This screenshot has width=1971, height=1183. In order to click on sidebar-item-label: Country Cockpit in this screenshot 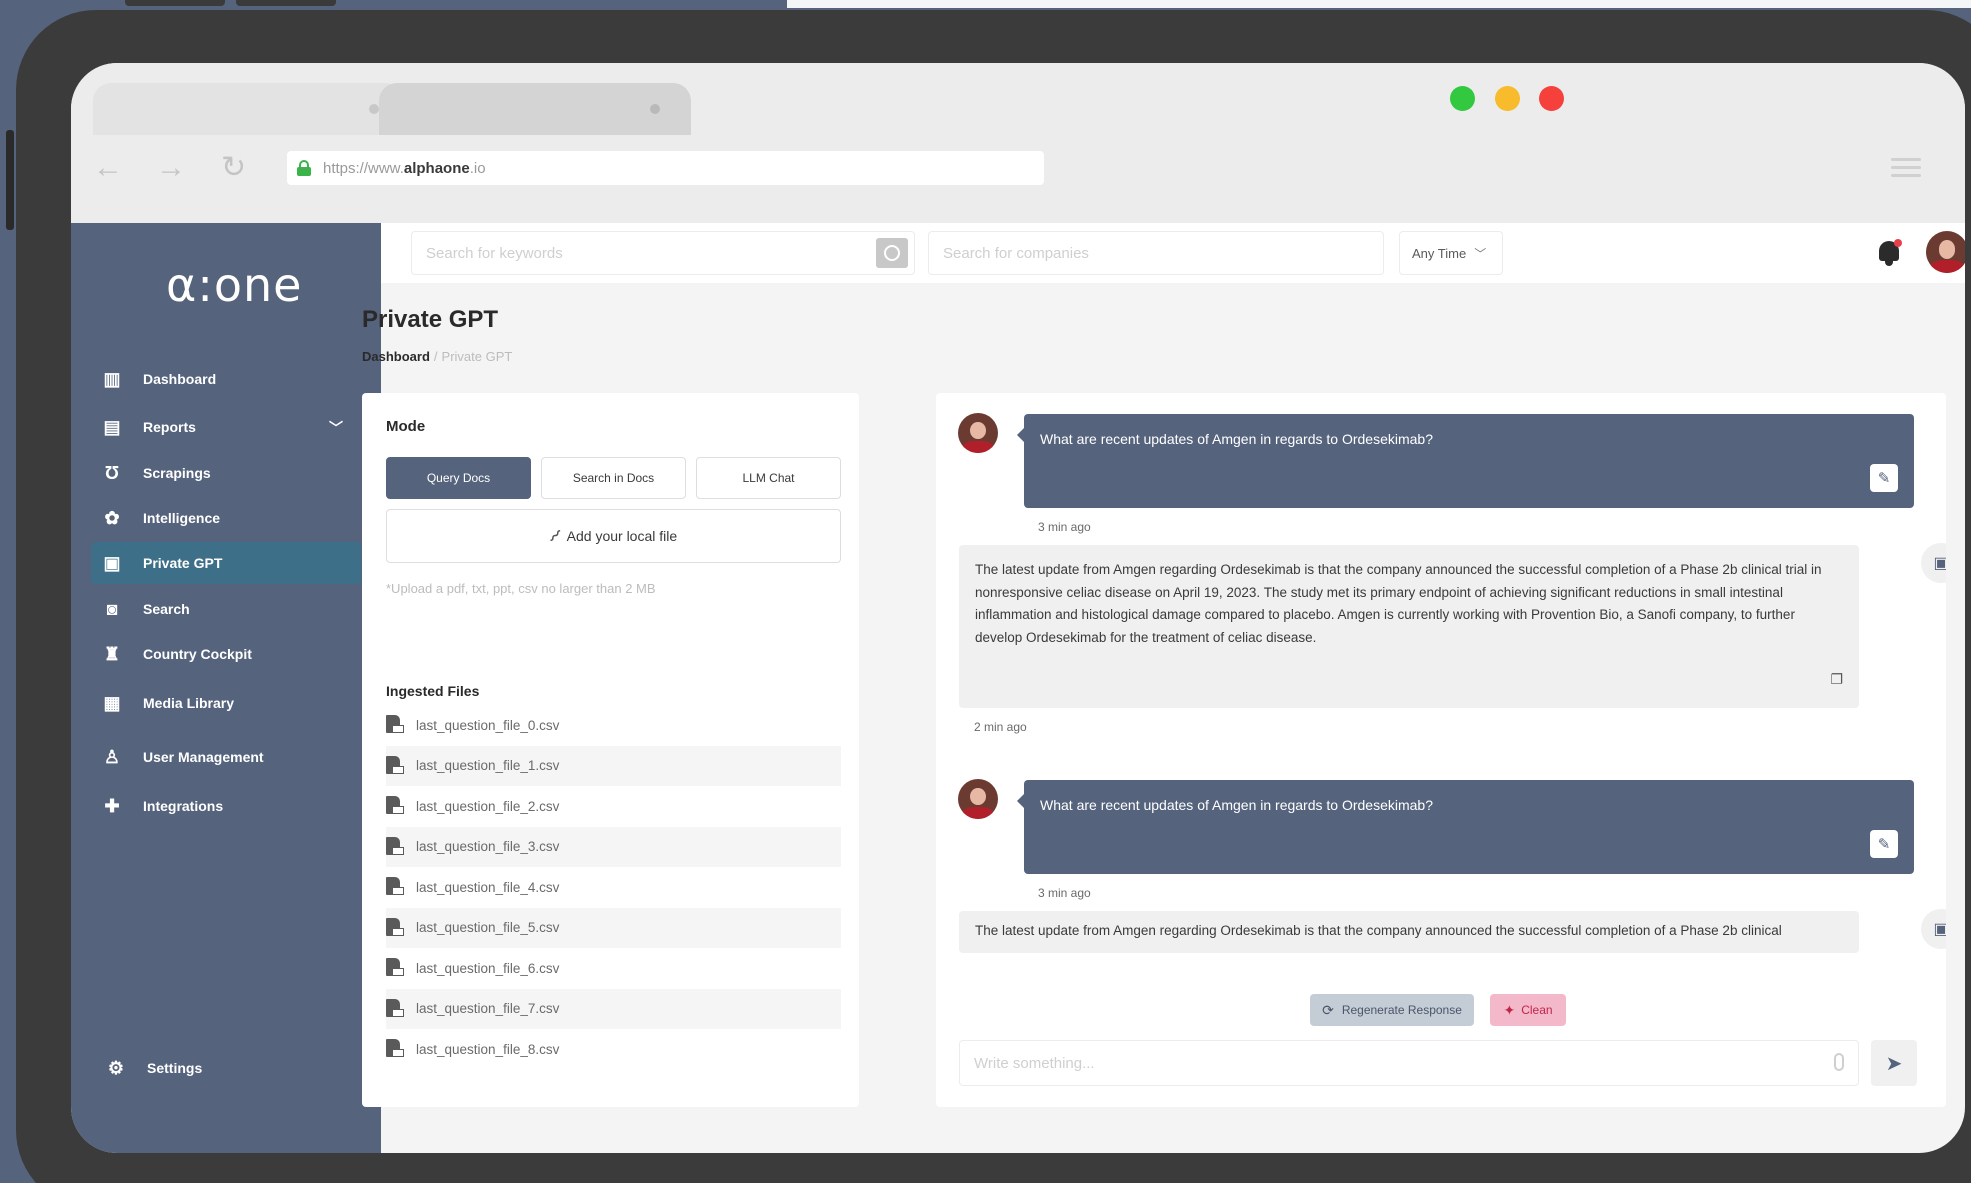, I will do `click(197, 654)`.